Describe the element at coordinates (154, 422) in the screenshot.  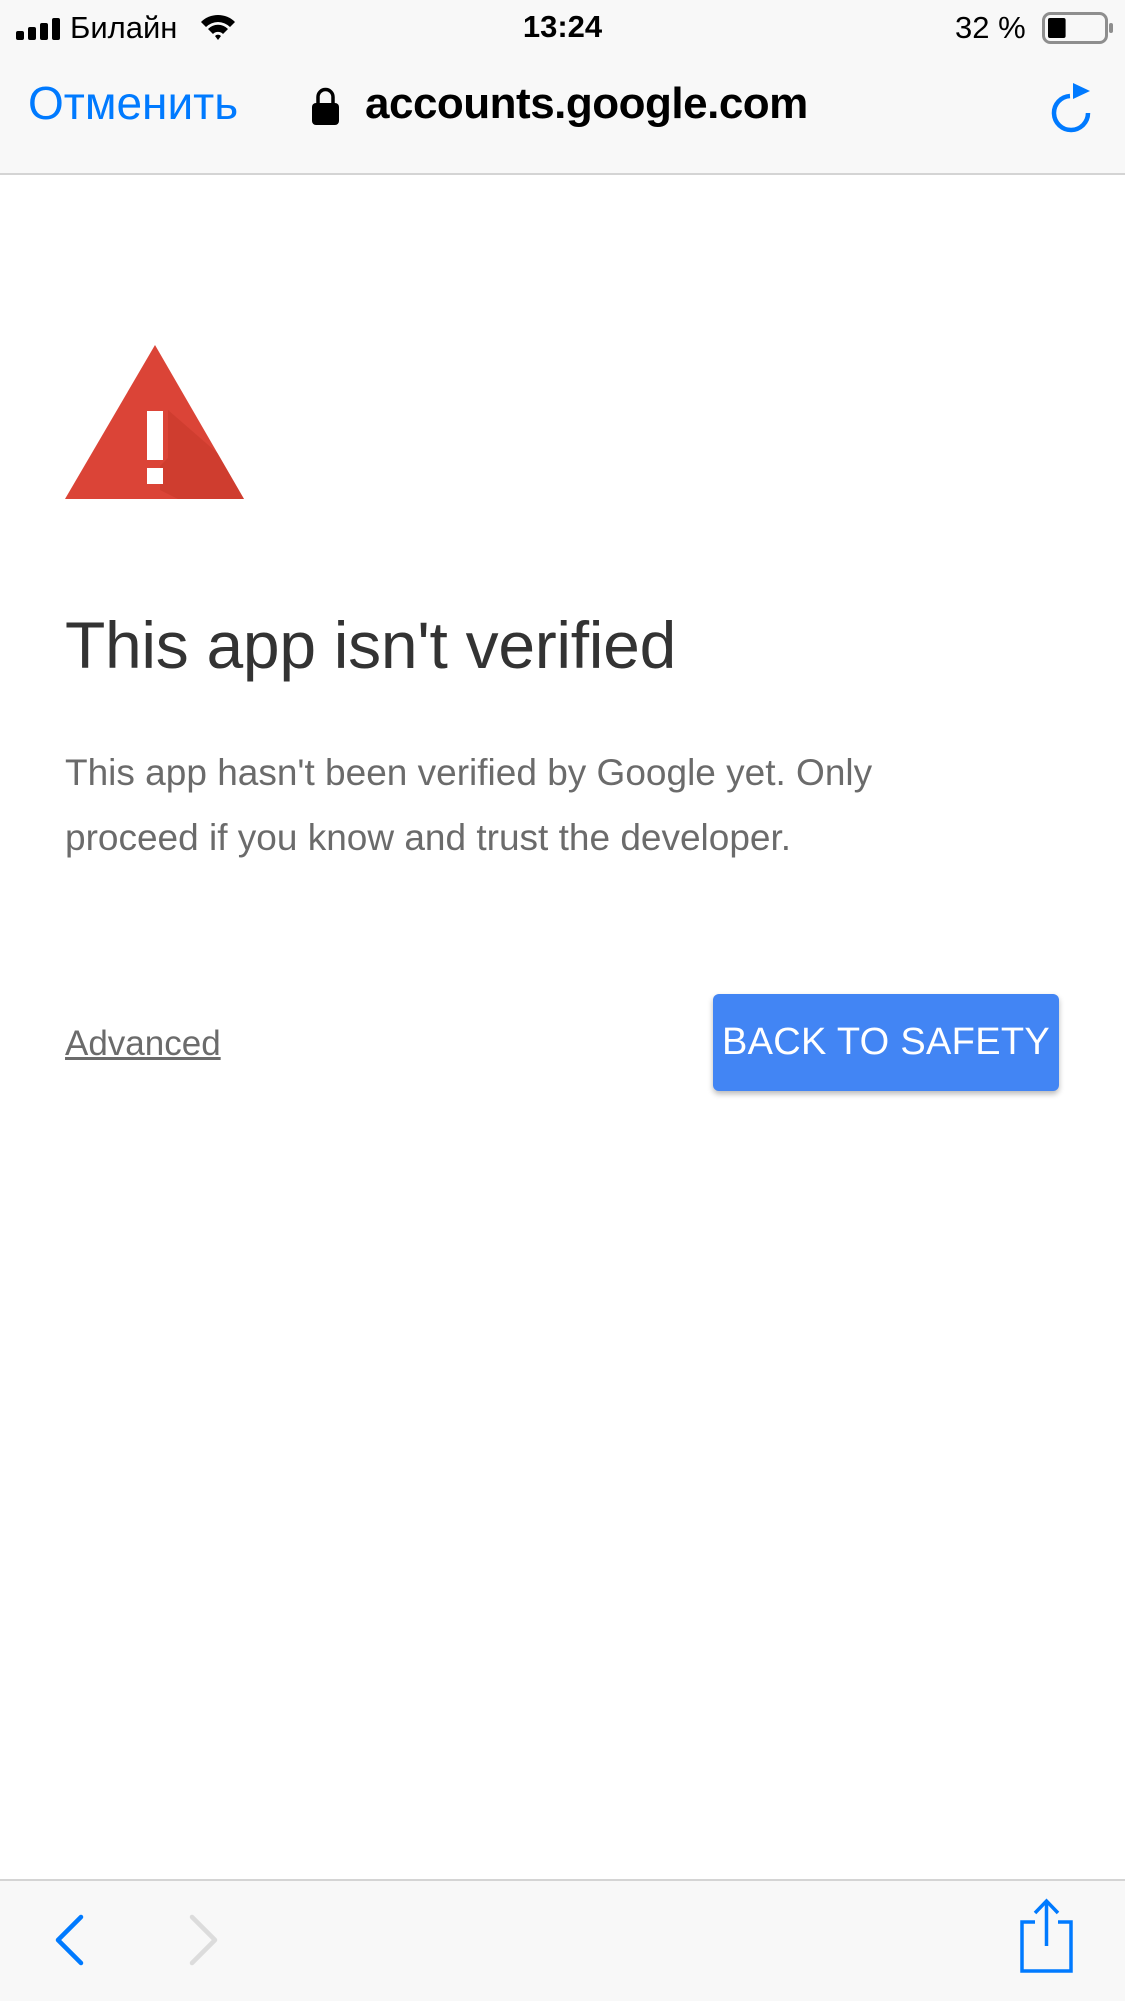
I see `warning-triangle-icon` at that location.